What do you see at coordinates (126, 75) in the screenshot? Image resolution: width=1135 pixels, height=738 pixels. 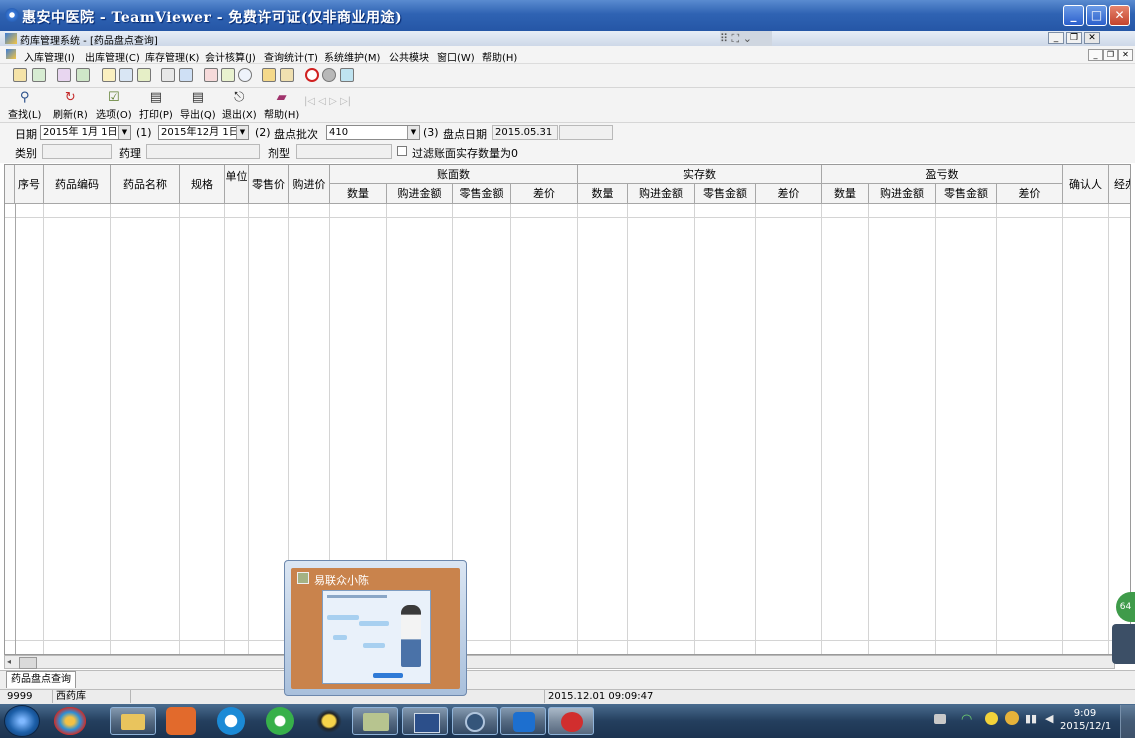 I see `card-icon` at bounding box center [126, 75].